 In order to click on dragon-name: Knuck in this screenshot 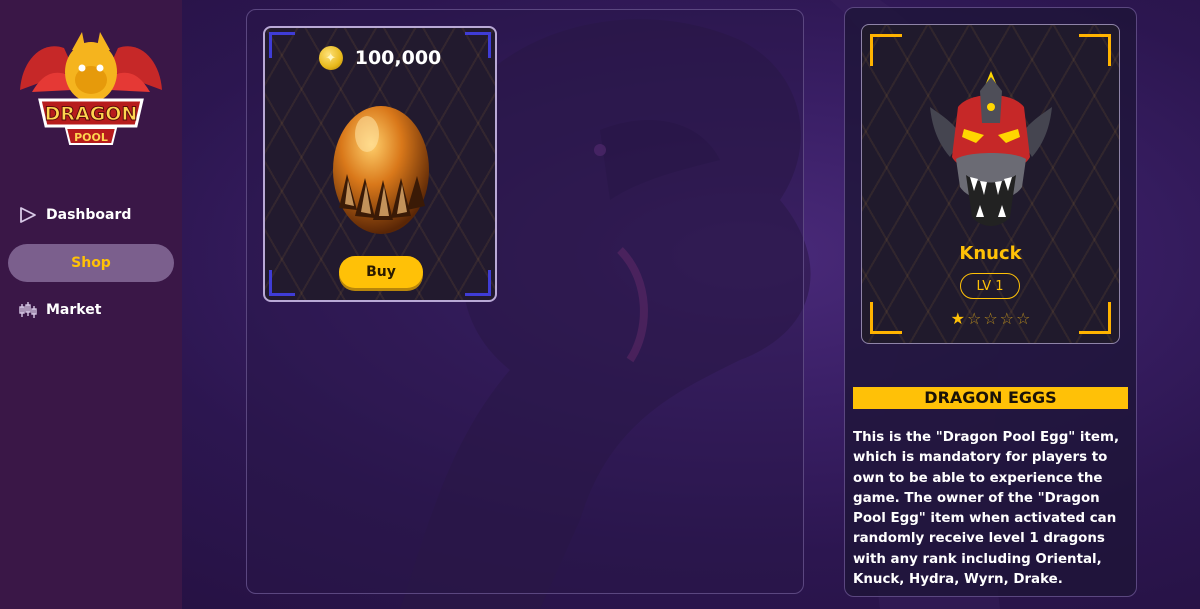, I will do `click(990, 253)`.